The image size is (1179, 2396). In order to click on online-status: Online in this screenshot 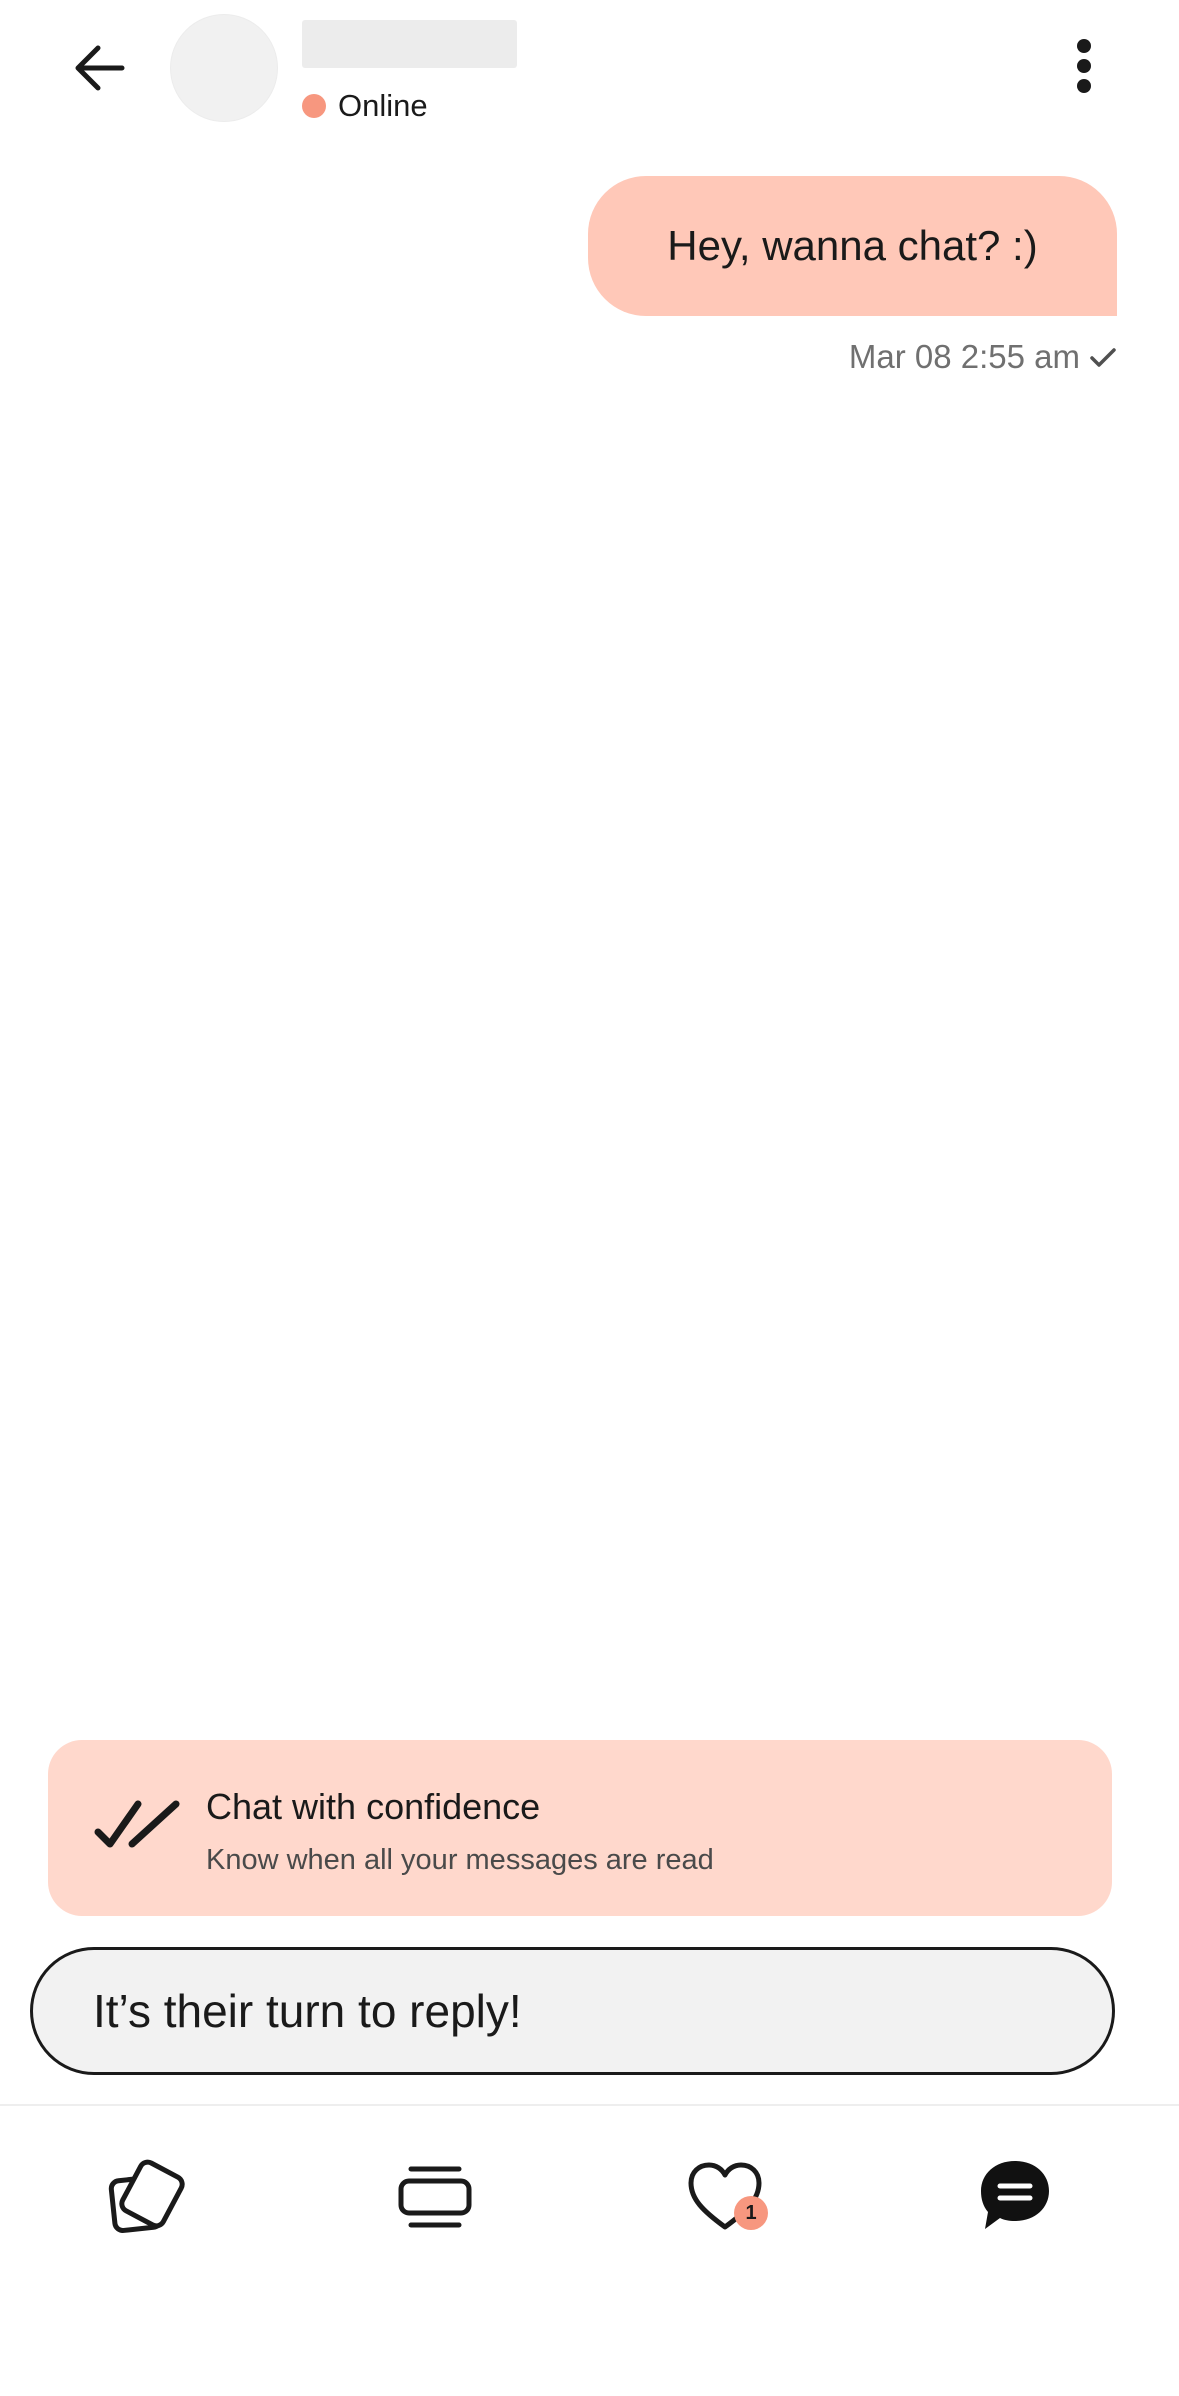, I will do `click(365, 106)`.